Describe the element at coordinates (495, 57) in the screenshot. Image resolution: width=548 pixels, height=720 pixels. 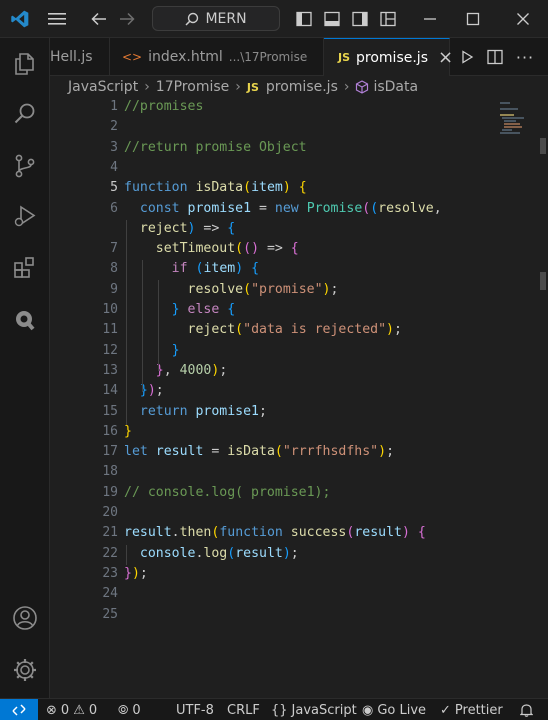
I see `split-editor-icon` at that location.